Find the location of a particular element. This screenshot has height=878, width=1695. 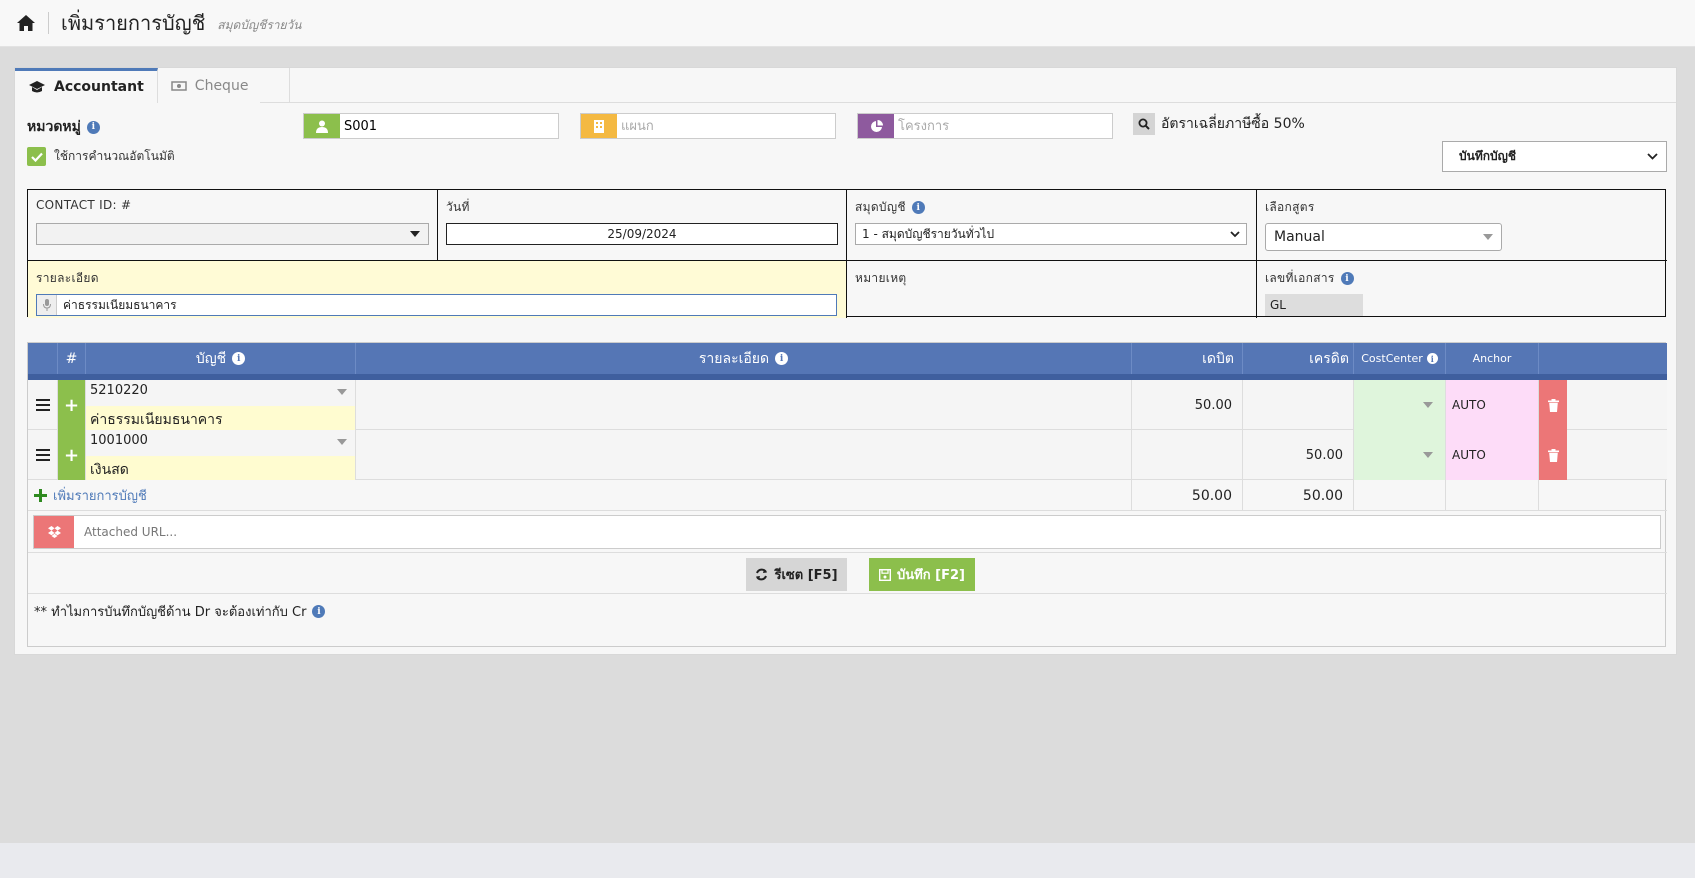

header-index: # is located at coordinates (72, 358).